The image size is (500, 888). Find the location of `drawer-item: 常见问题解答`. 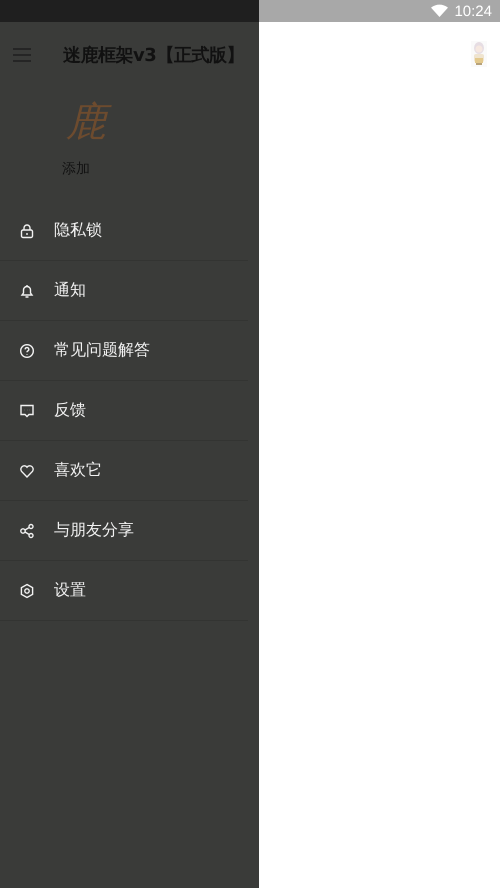

drawer-item: 常见问题解答 is located at coordinates (124, 351).